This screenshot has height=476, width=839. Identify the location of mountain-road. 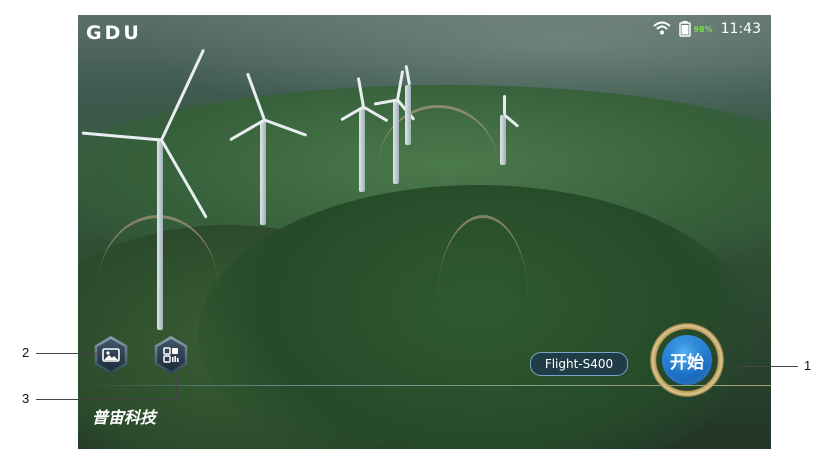
(483, 296).